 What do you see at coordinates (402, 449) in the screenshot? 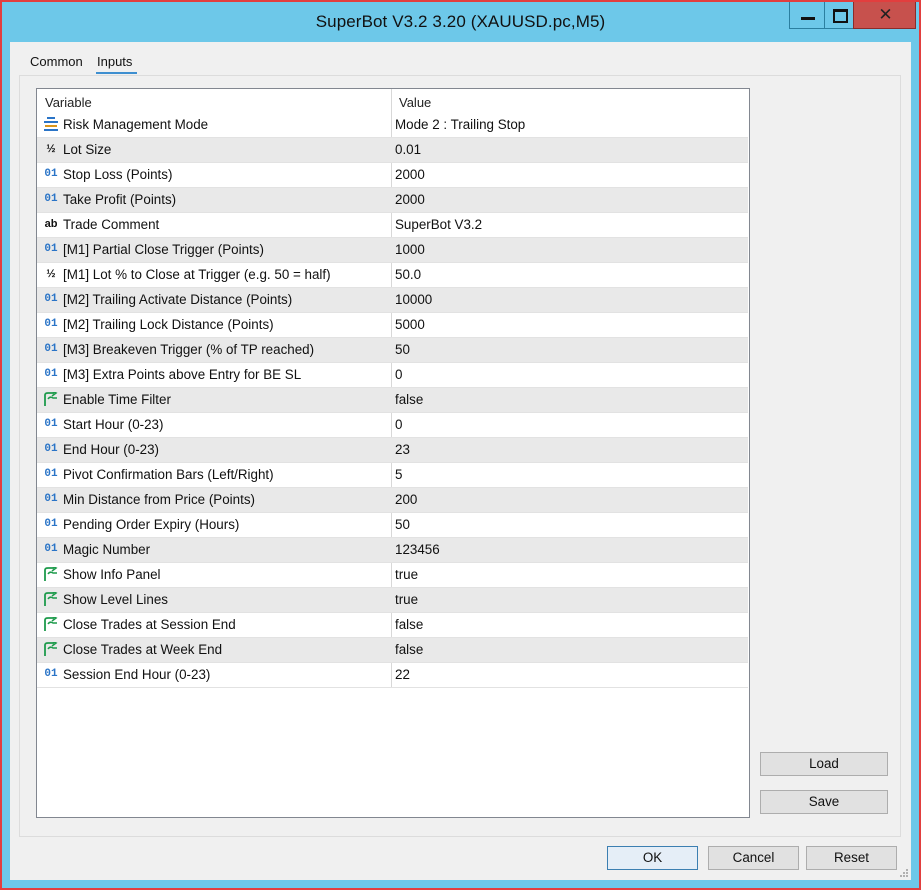
I see `input-value: 23` at bounding box center [402, 449].